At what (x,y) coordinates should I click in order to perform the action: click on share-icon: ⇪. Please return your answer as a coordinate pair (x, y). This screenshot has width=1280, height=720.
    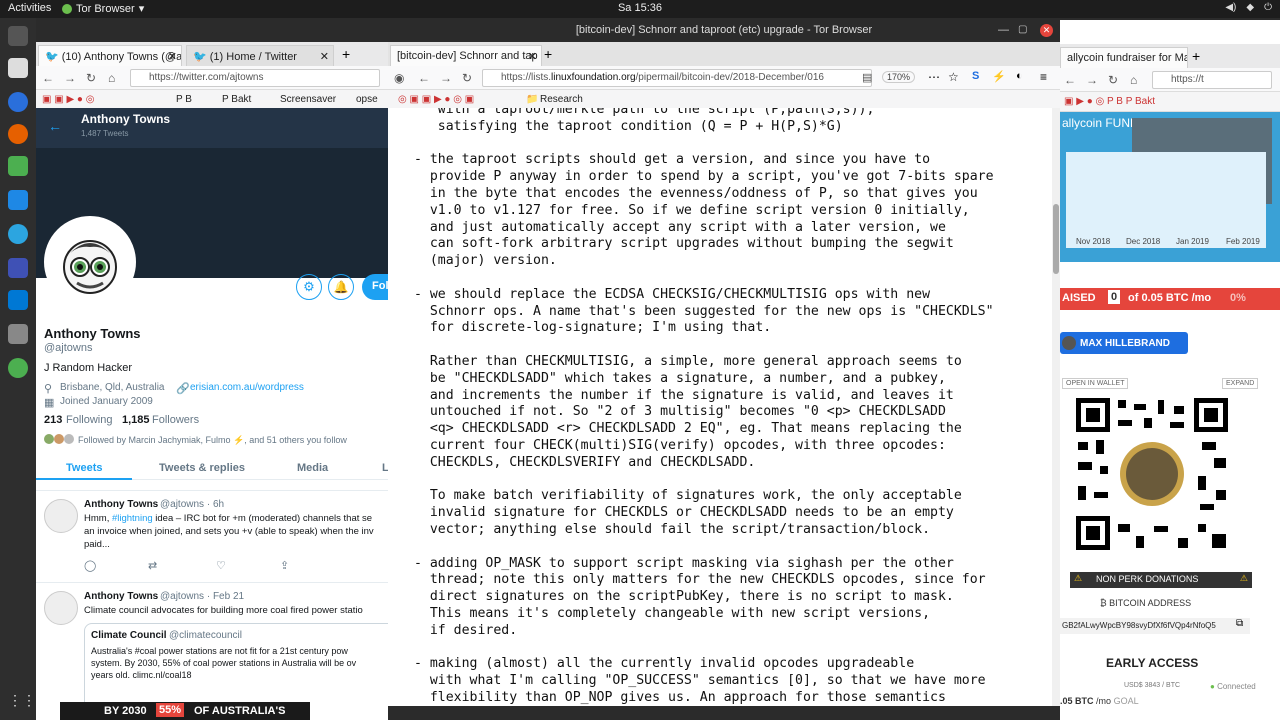
    Looking at the image, I should click on (284, 565).